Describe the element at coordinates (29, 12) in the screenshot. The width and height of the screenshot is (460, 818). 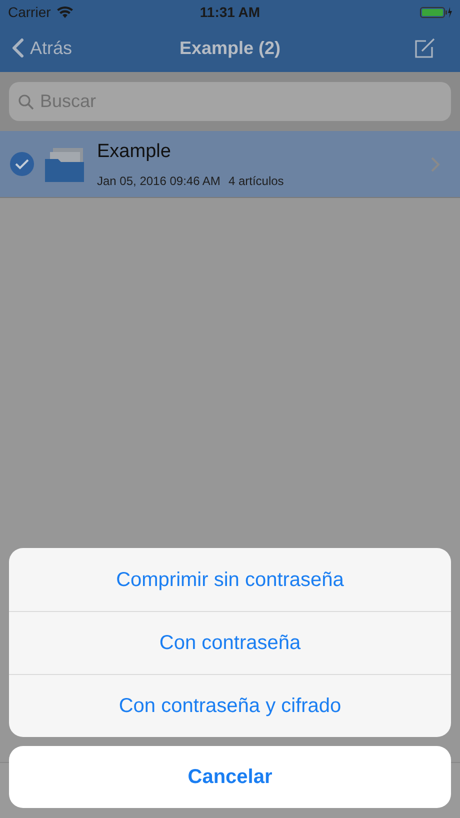
I see `carrier-label: Carrier` at that location.